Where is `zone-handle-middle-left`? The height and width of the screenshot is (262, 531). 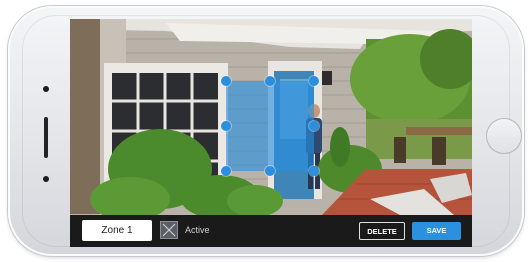
zone-handle-middle-left is located at coordinates (226, 126).